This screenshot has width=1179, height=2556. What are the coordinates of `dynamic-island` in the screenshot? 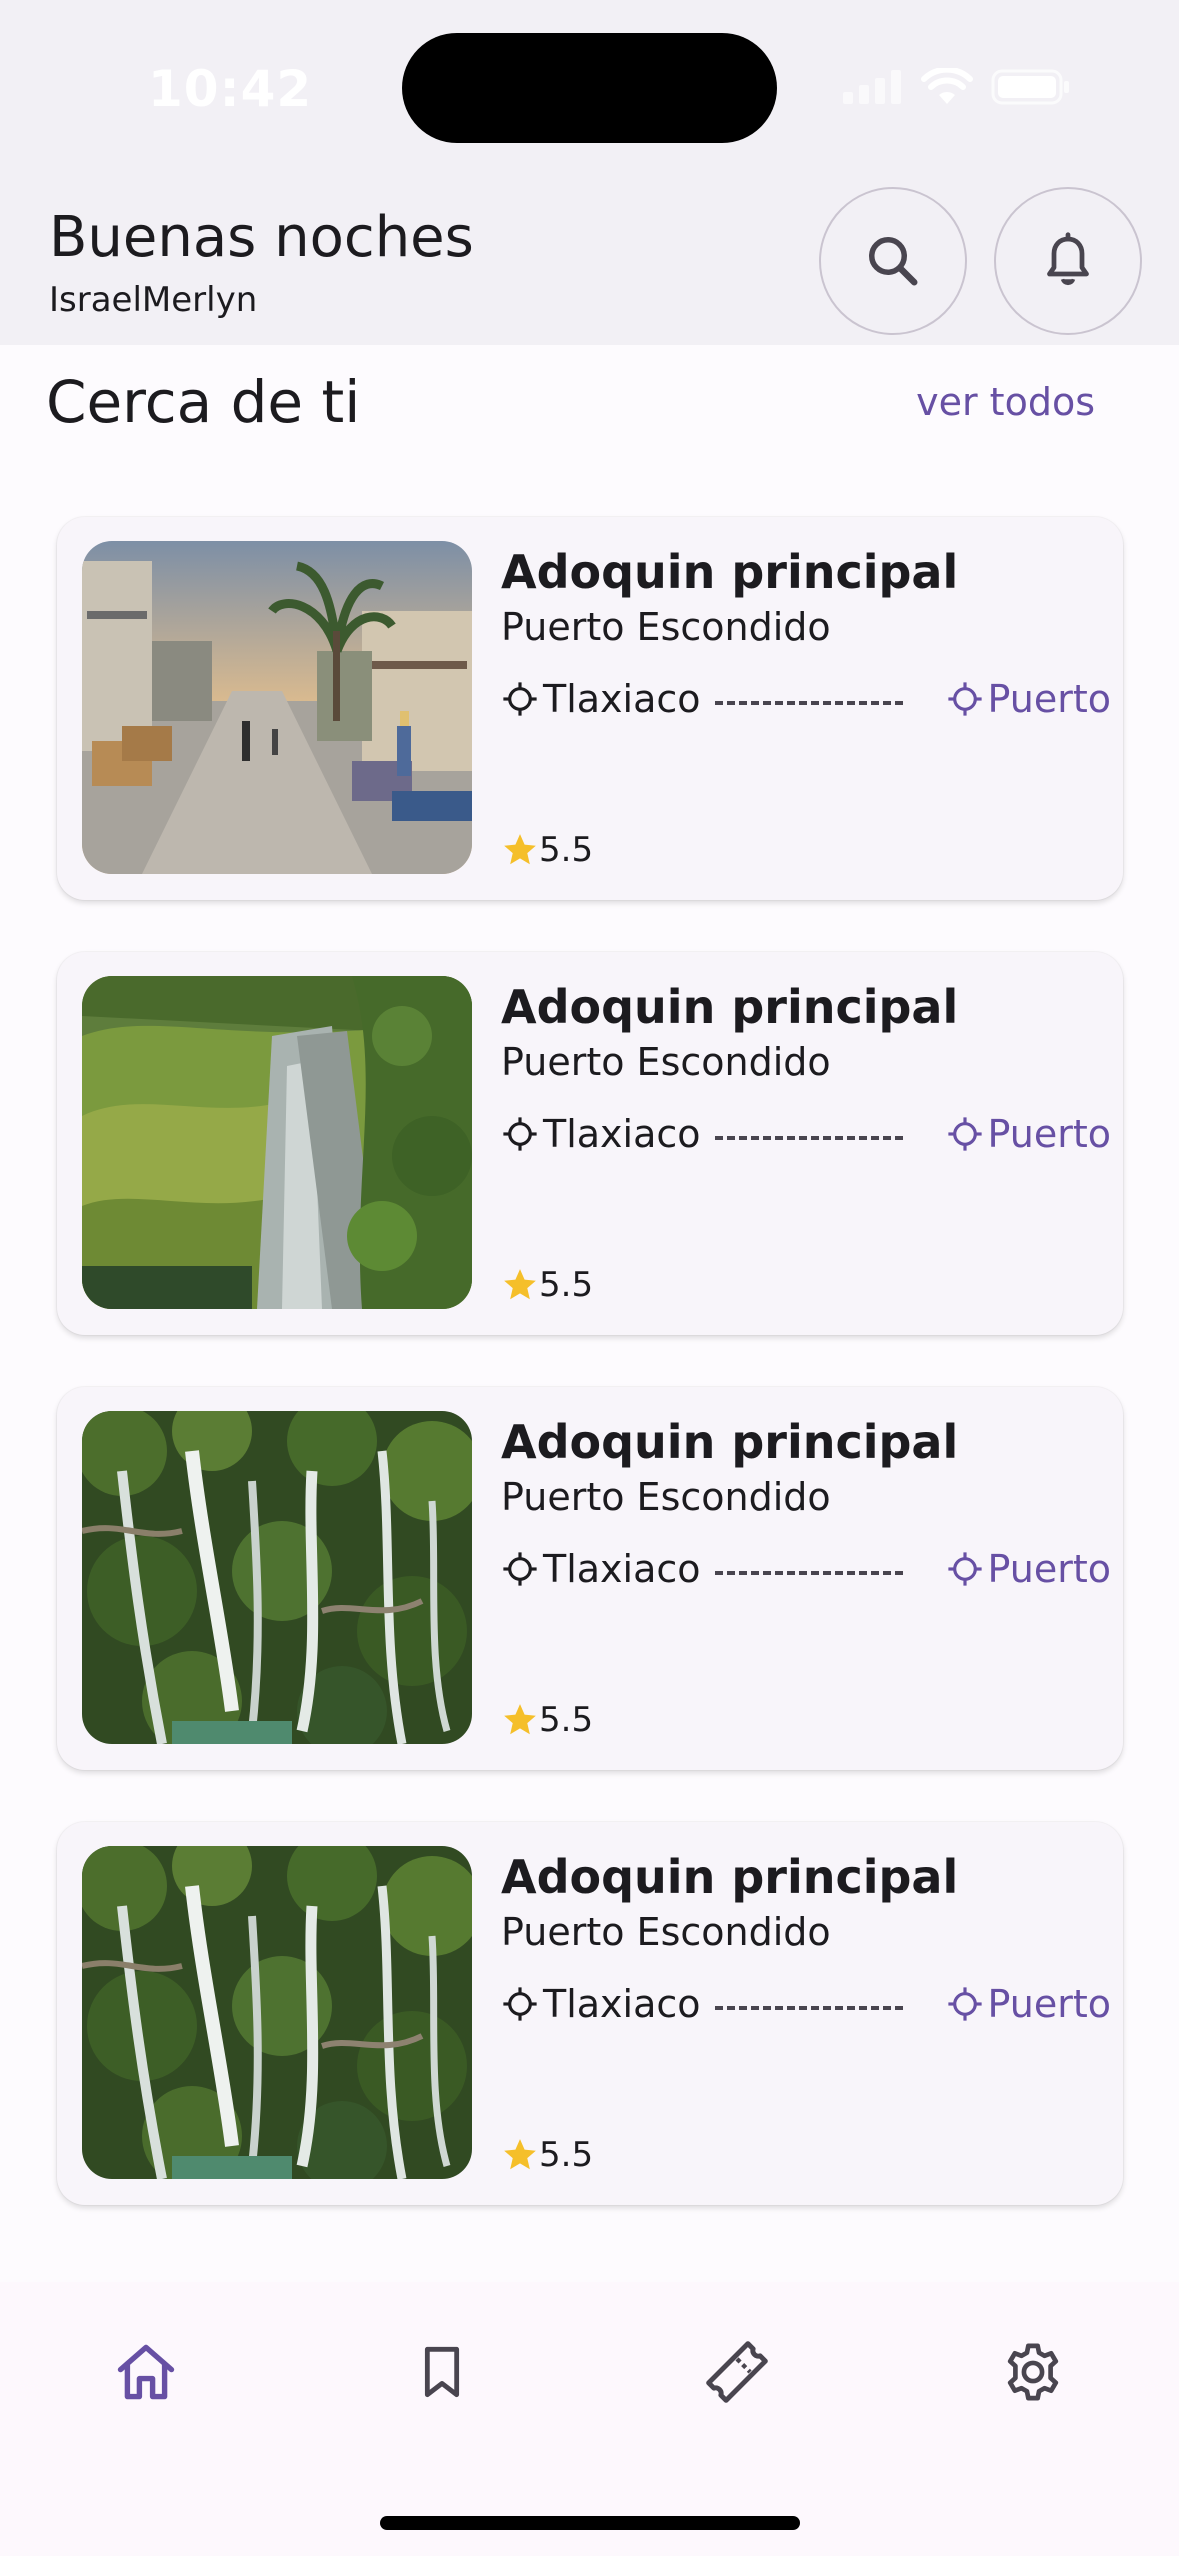 It's located at (589, 88).